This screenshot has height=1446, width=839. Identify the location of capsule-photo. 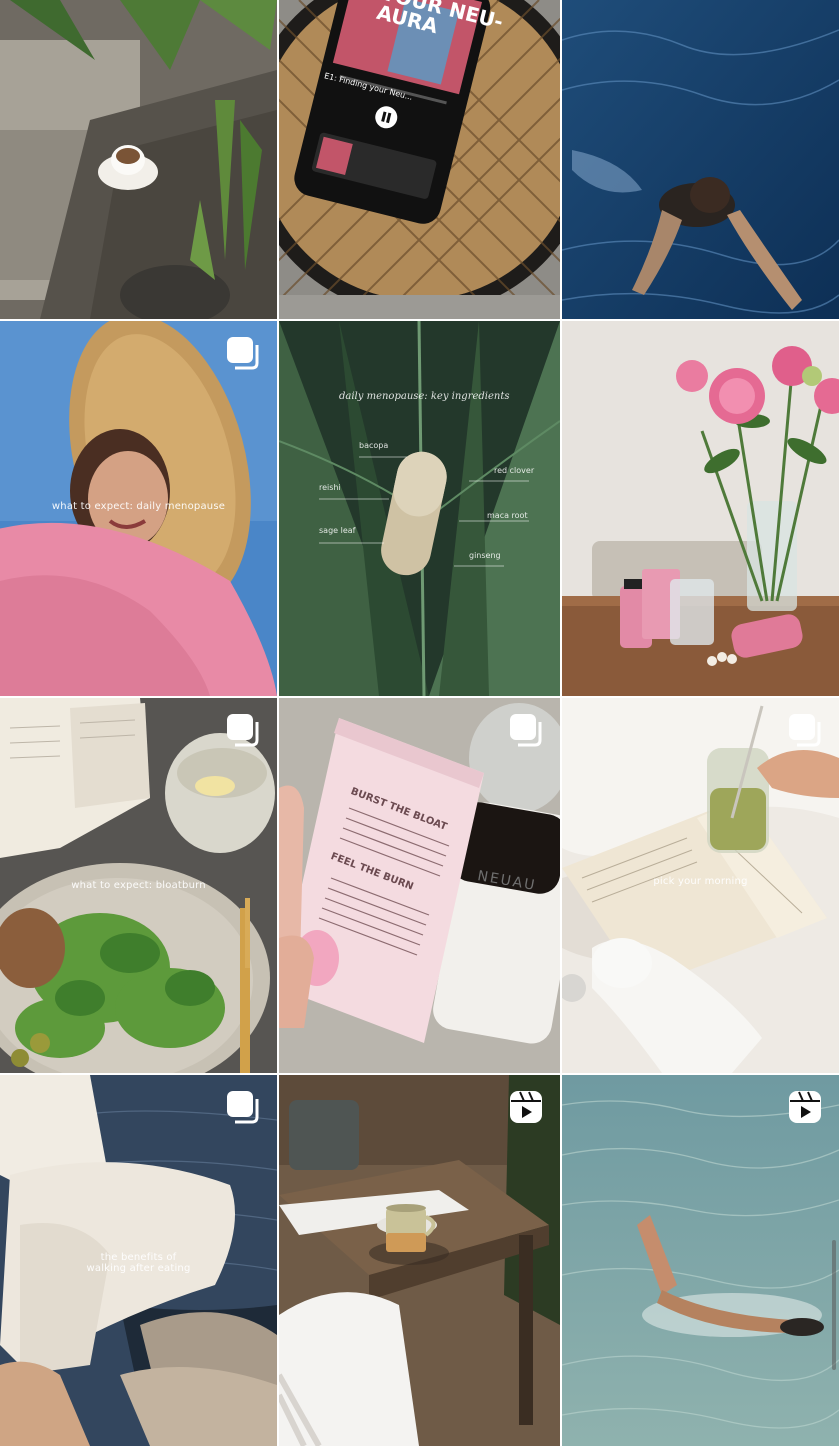
(419, 508).